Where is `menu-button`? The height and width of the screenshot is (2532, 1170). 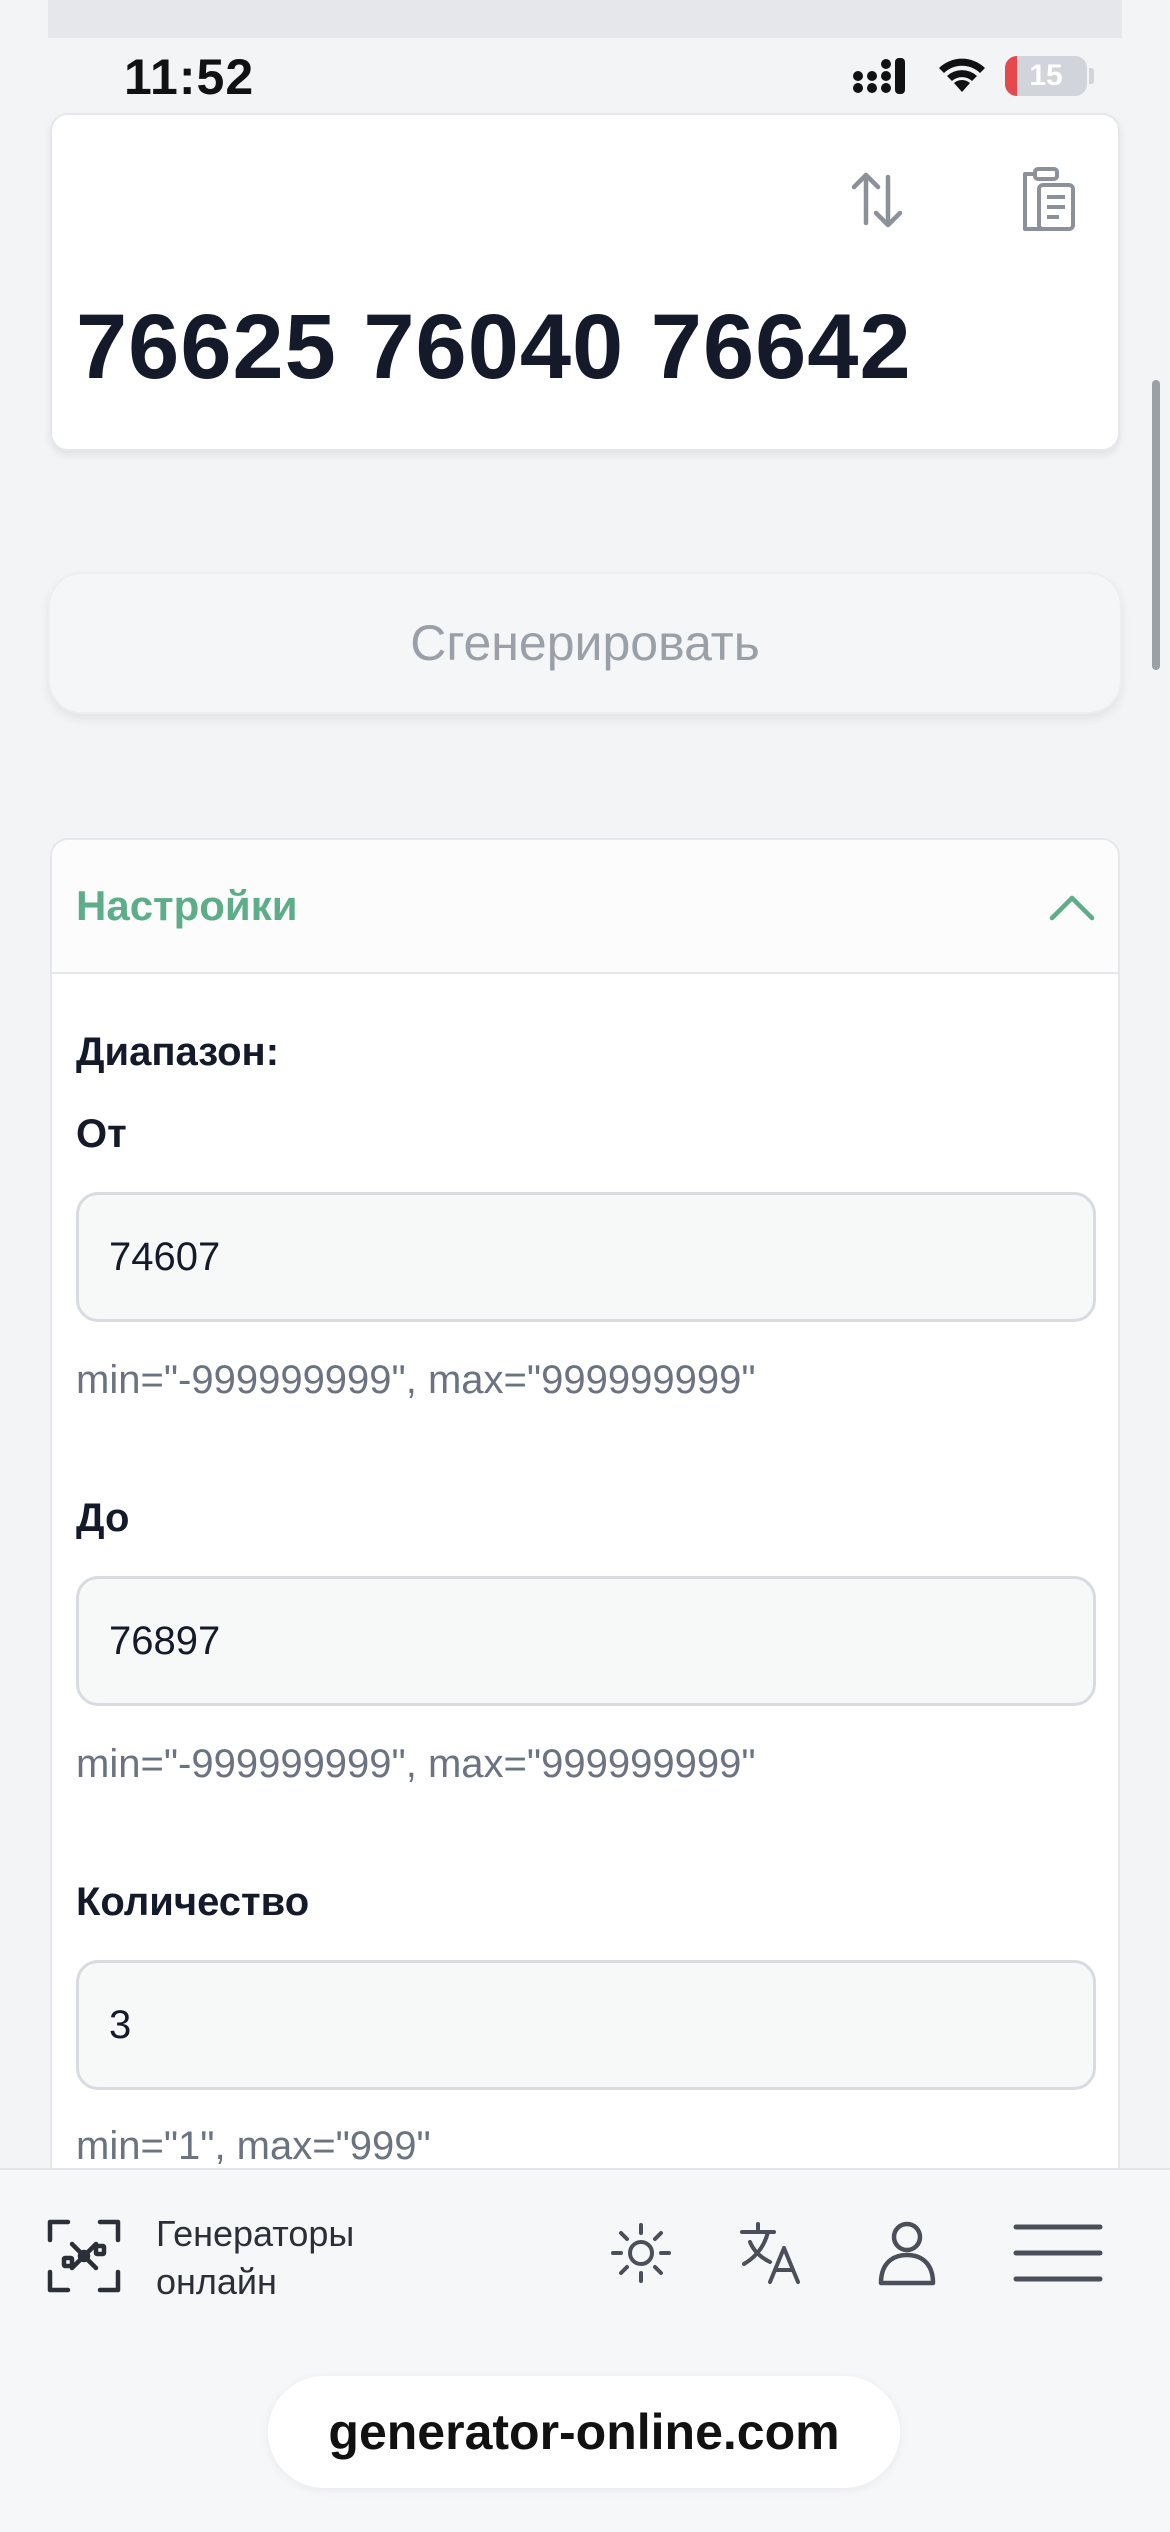
menu-button is located at coordinates (1058, 2253).